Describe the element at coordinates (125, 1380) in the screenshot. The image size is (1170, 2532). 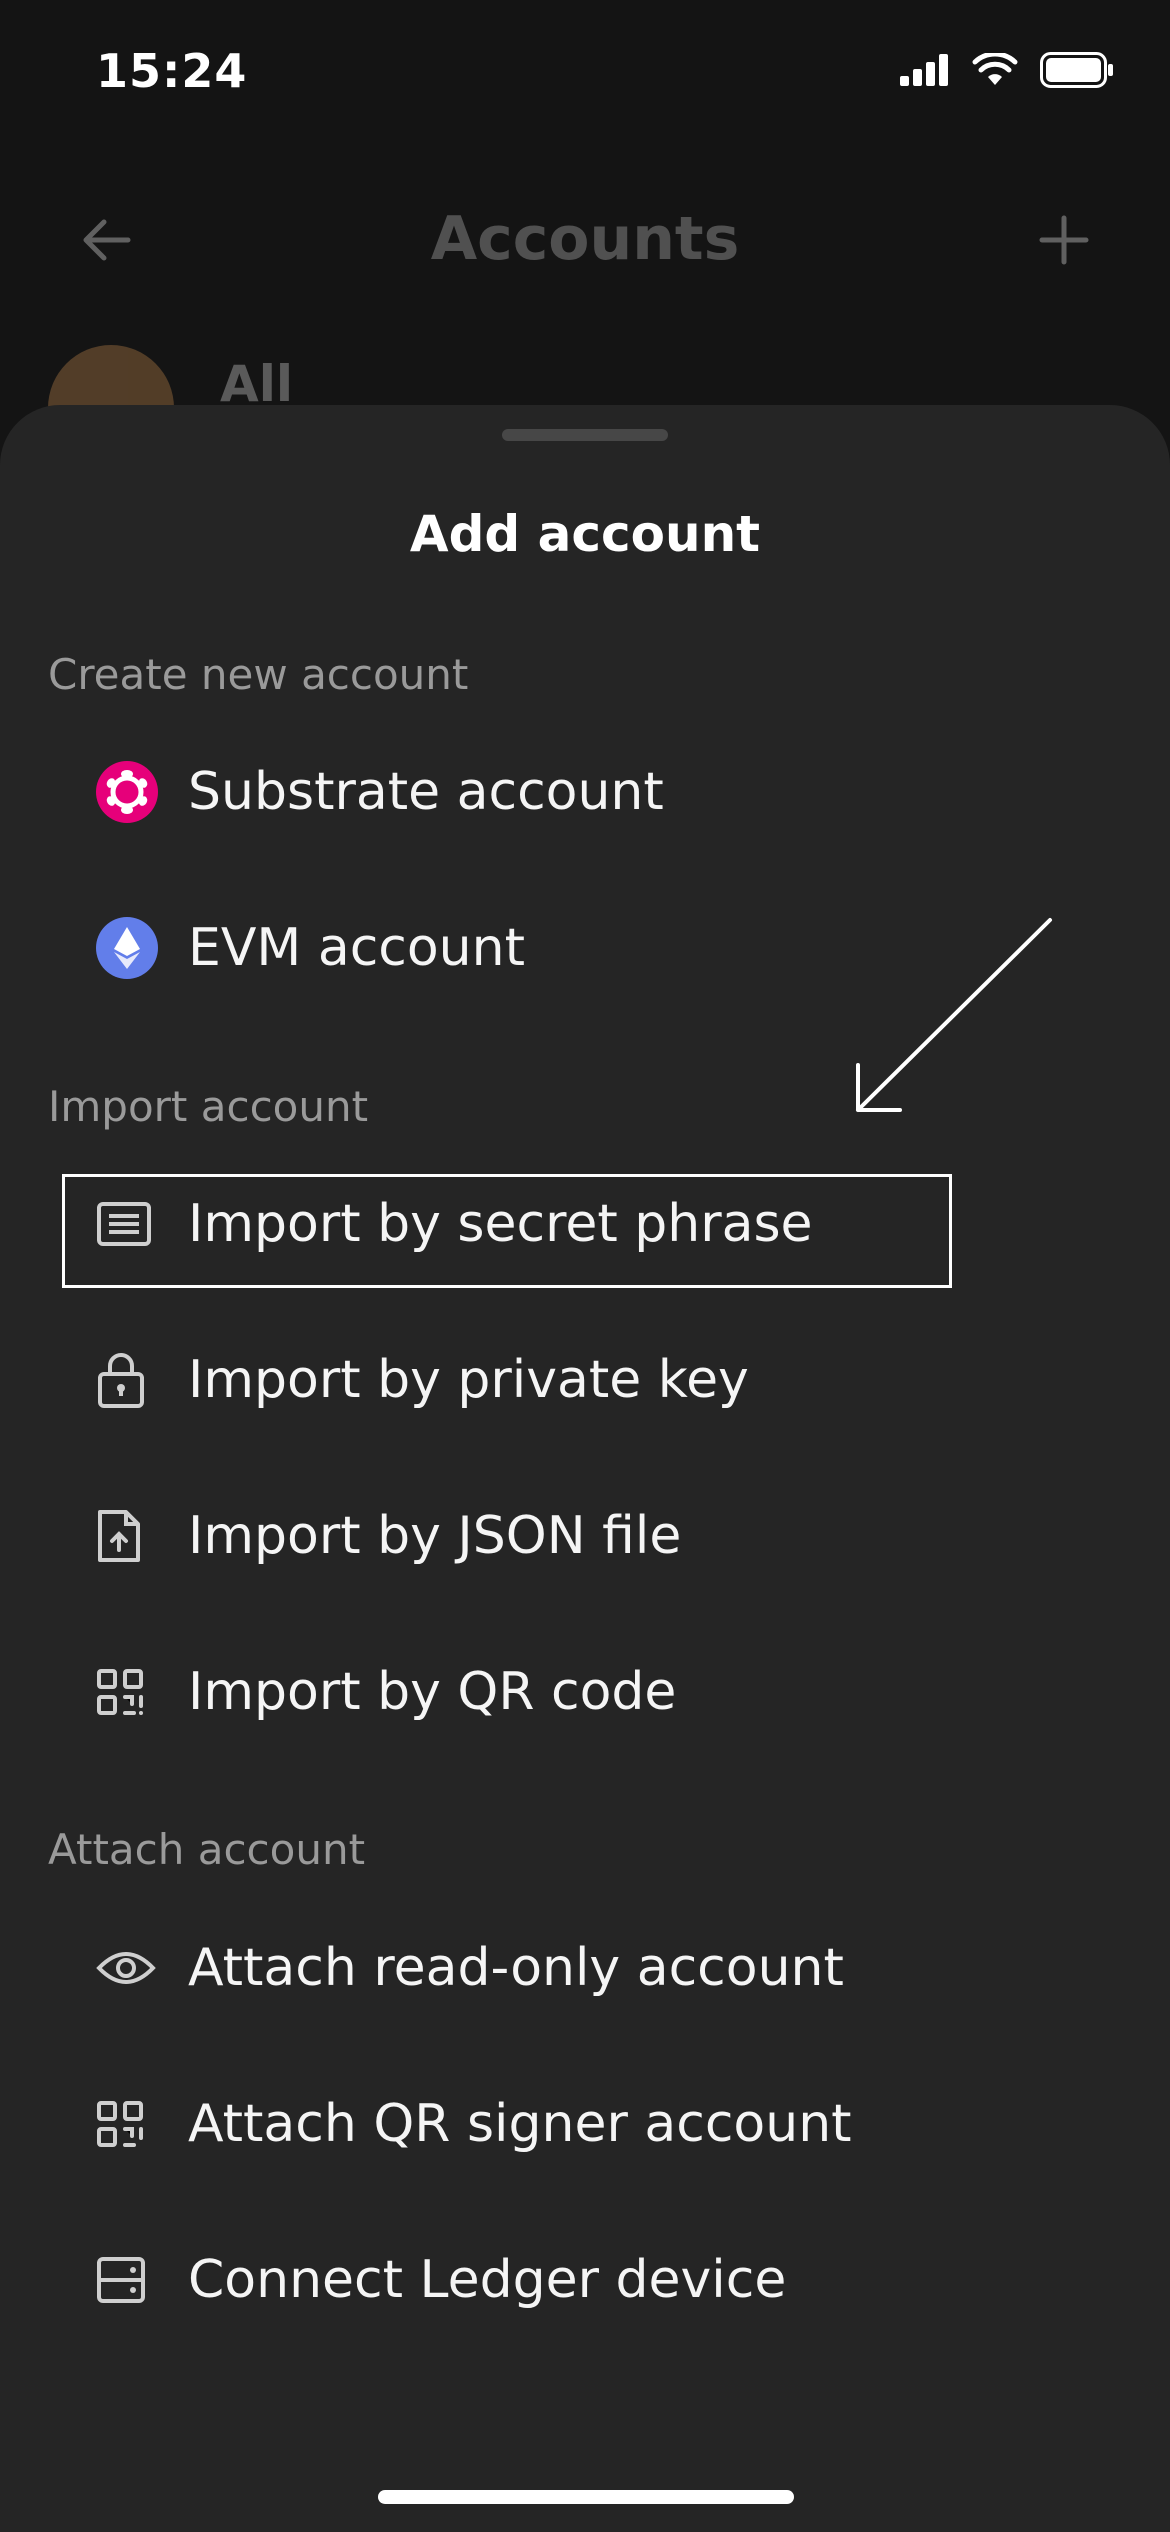
I see `lock-icon` at that location.